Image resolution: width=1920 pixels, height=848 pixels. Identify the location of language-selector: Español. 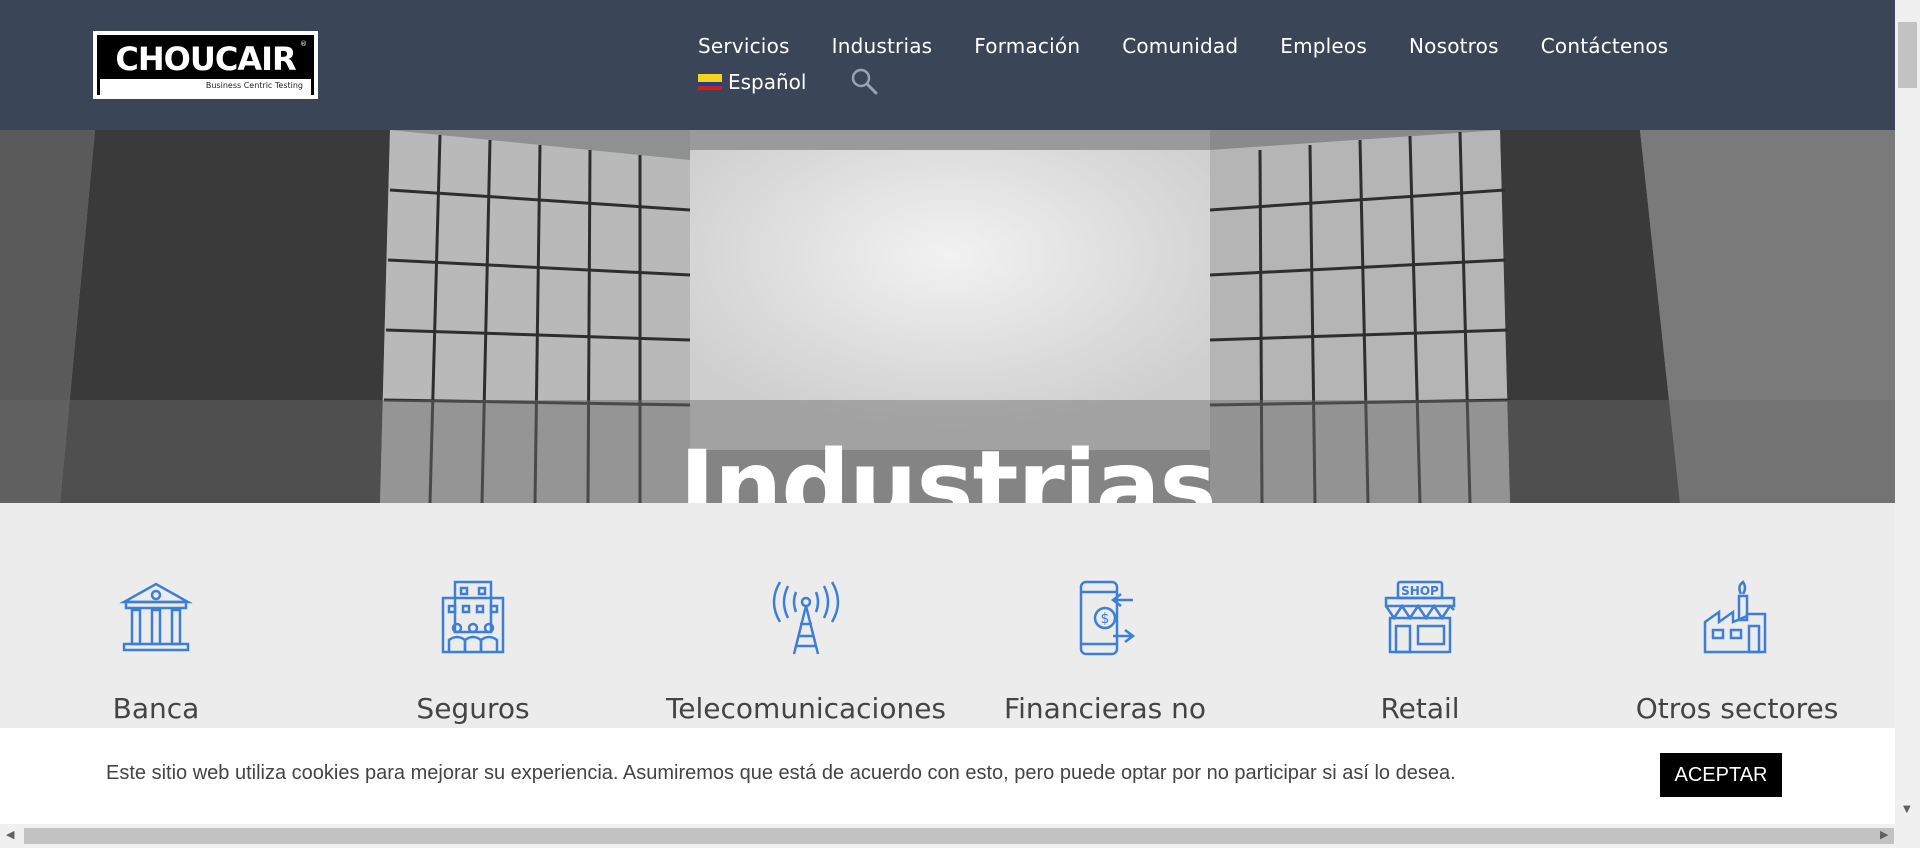
(752, 82).